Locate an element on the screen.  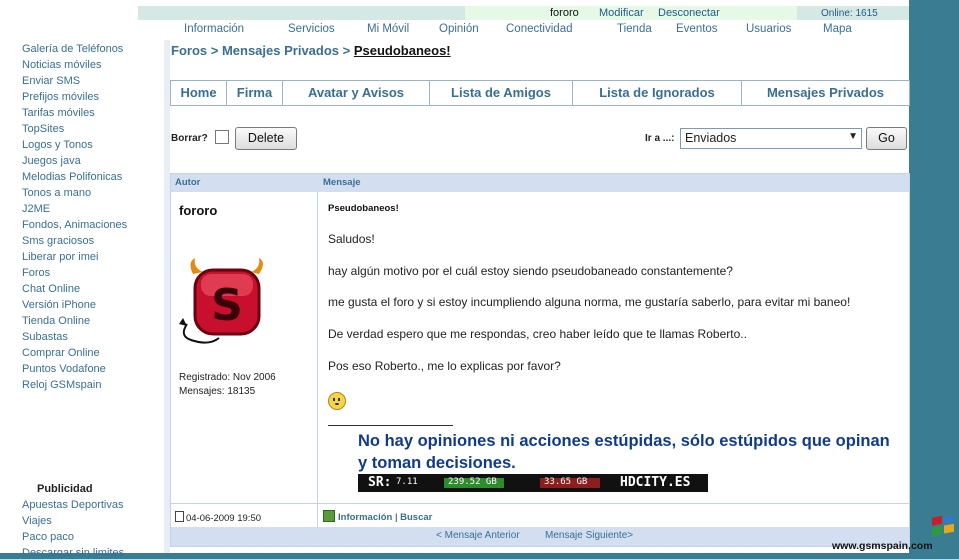
watermark-text: www.gsmspain.com is located at coordinates (882, 546).